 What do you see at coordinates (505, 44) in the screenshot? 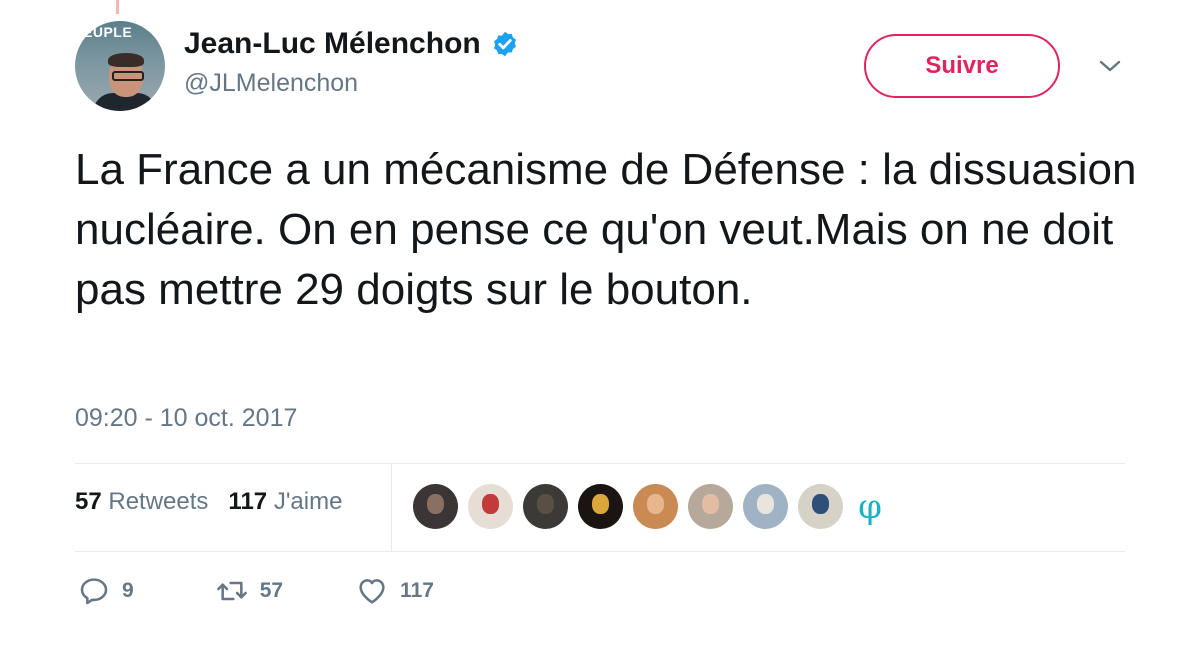
I see `verified-badge-icon` at bounding box center [505, 44].